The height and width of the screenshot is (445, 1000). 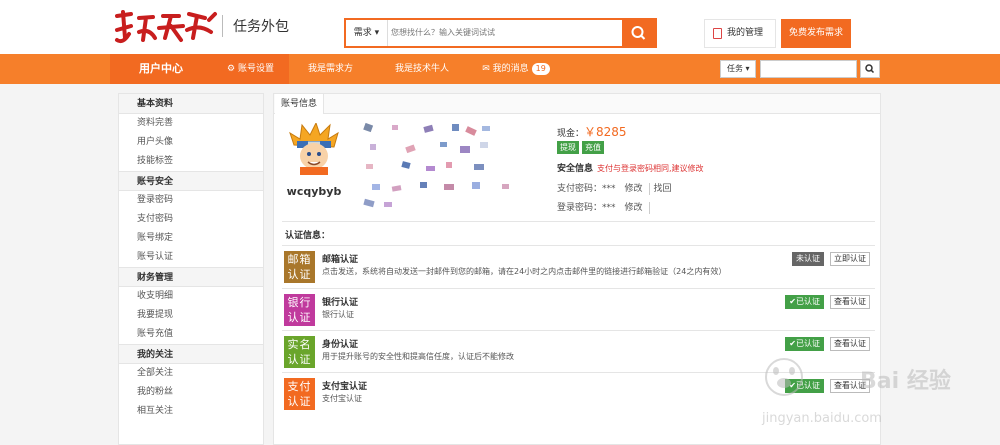 I want to click on search-input, so click(x=506, y=33).